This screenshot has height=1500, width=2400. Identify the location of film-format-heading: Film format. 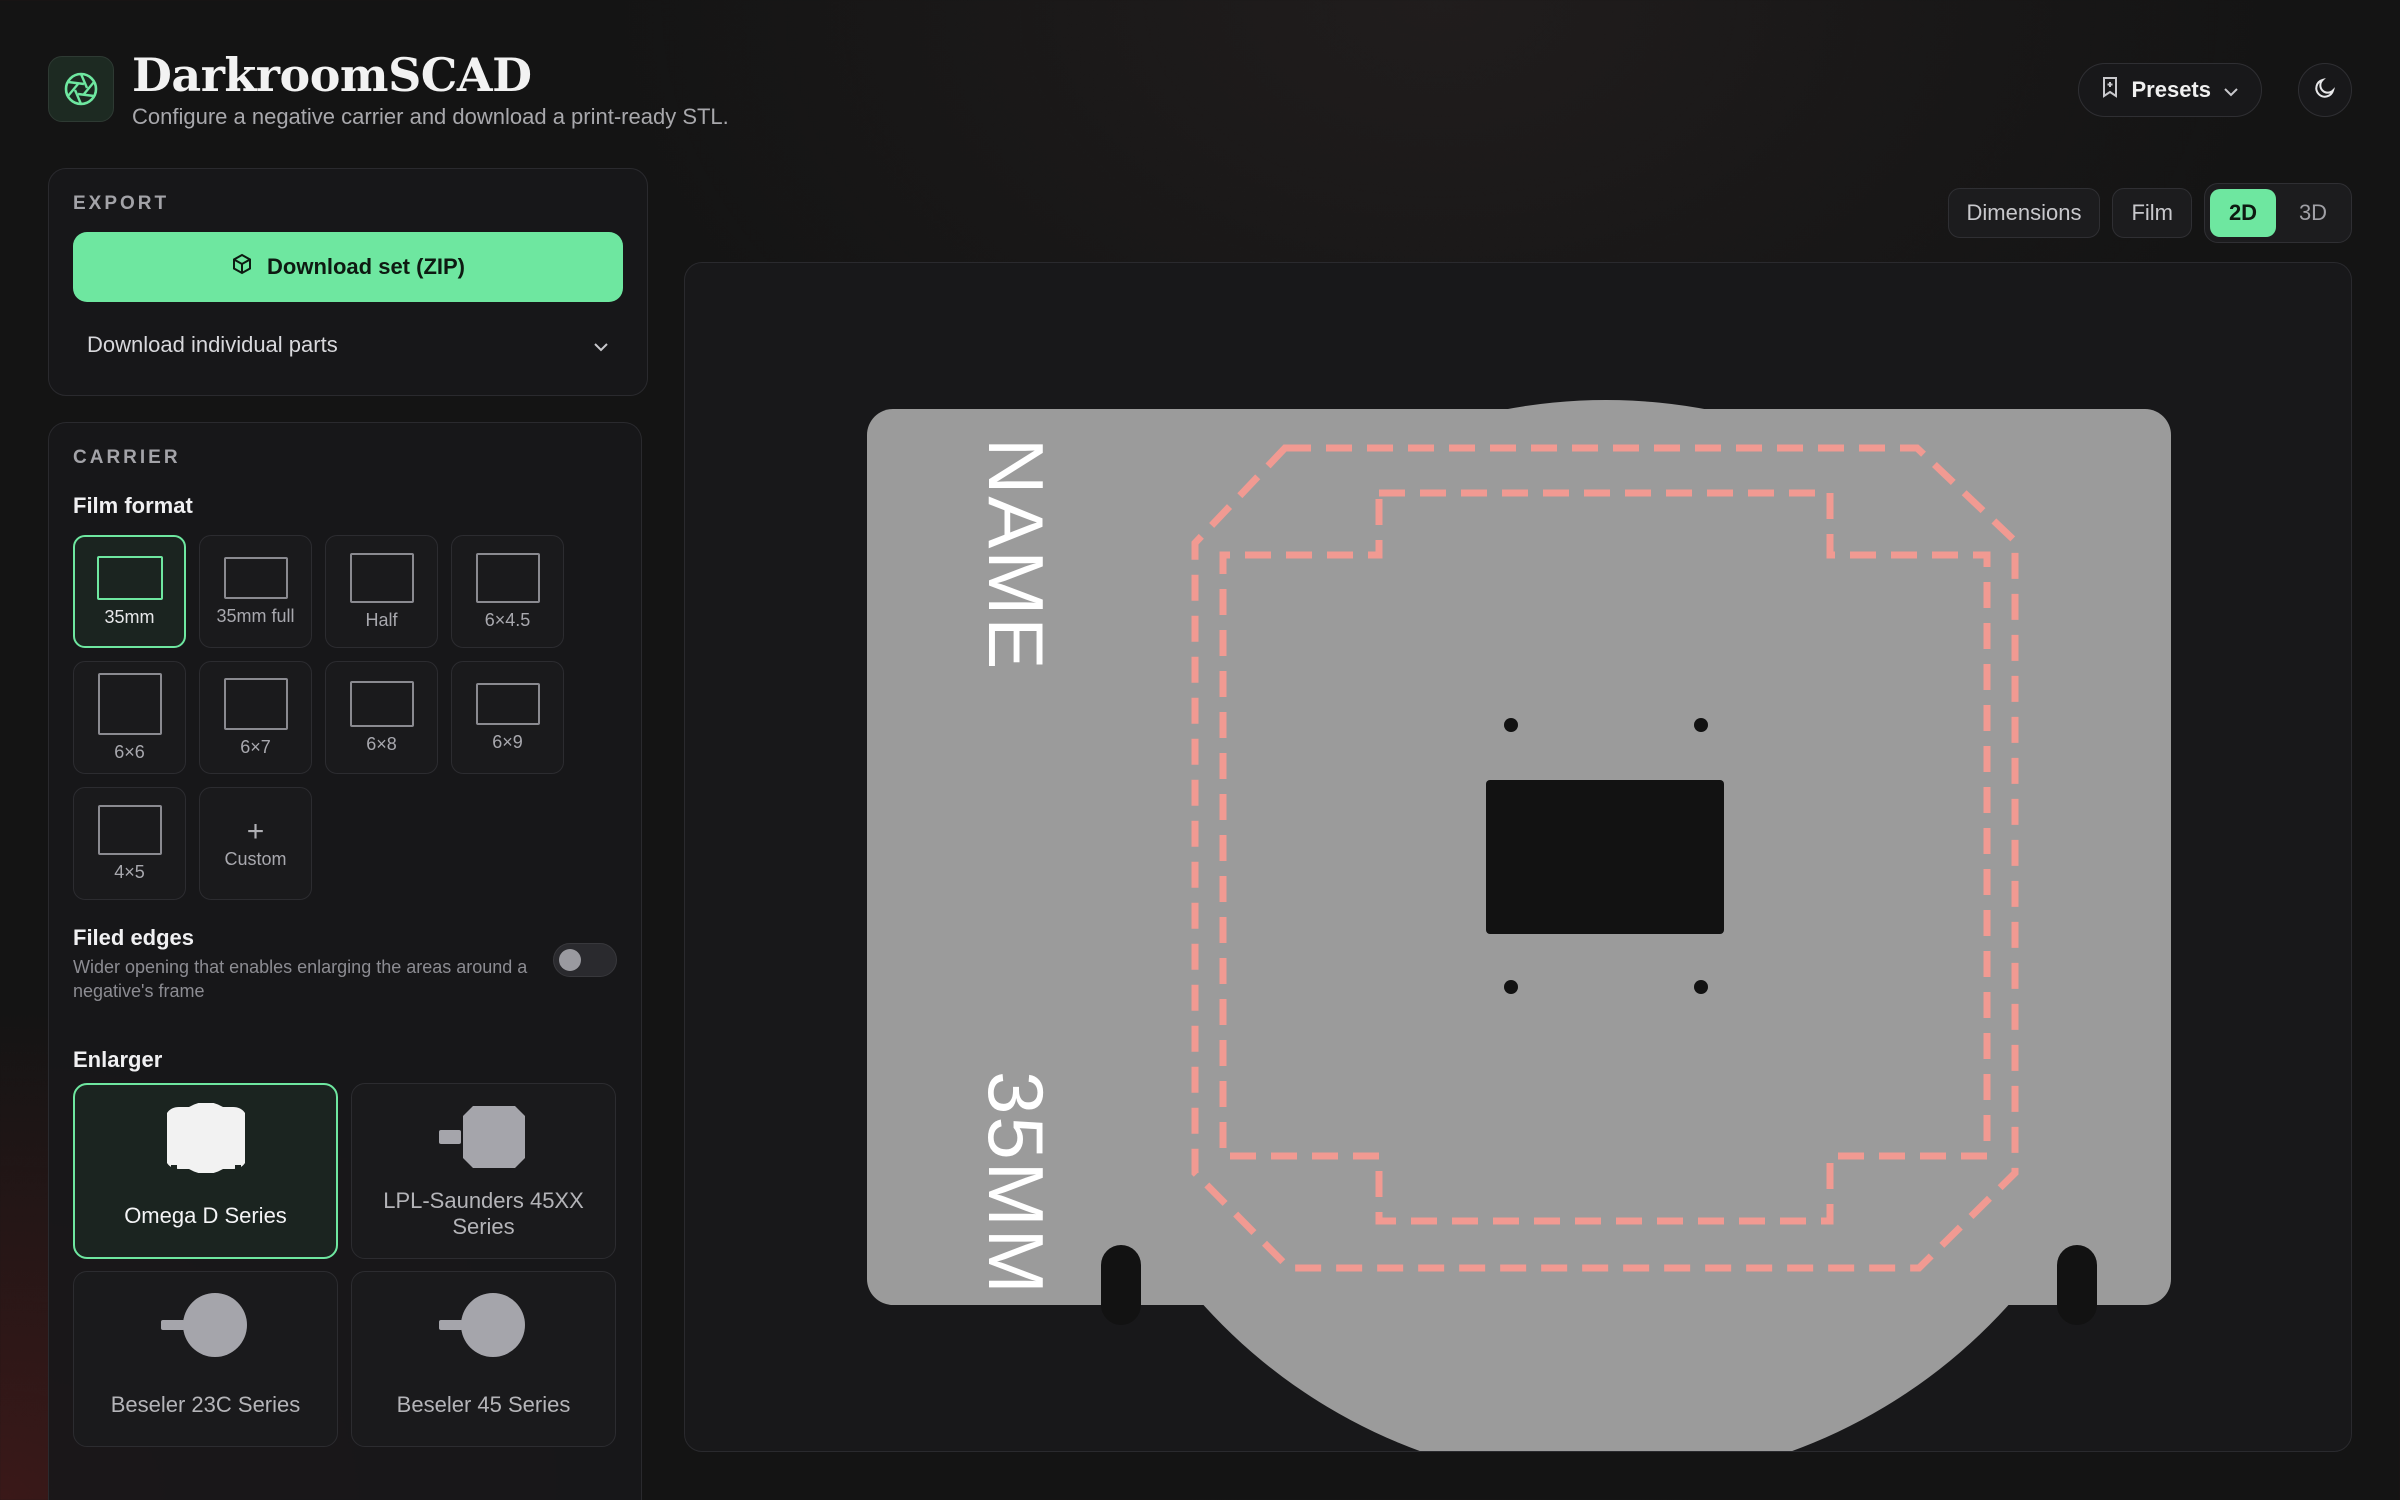
(133, 505).